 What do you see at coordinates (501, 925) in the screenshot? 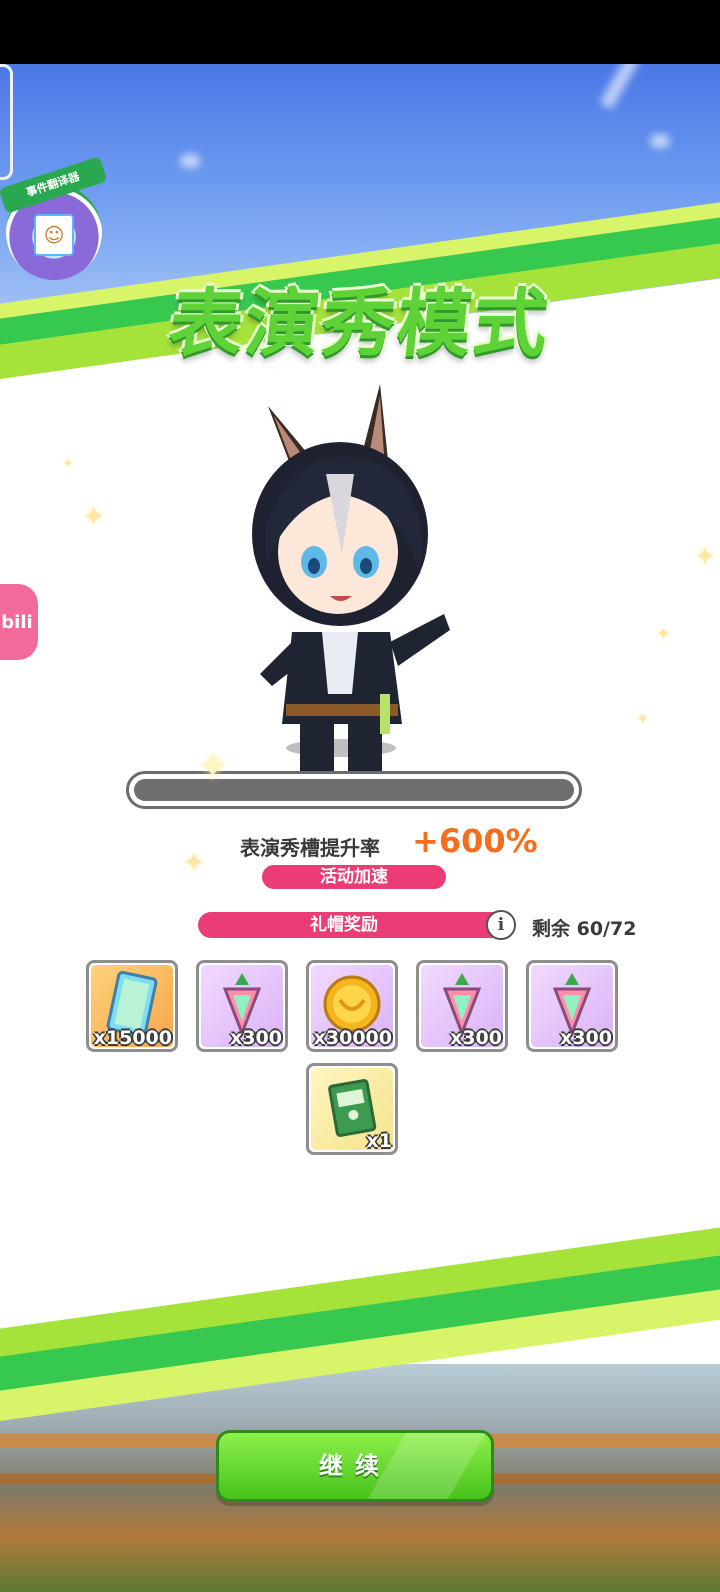
I see `info-icon: i` at bounding box center [501, 925].